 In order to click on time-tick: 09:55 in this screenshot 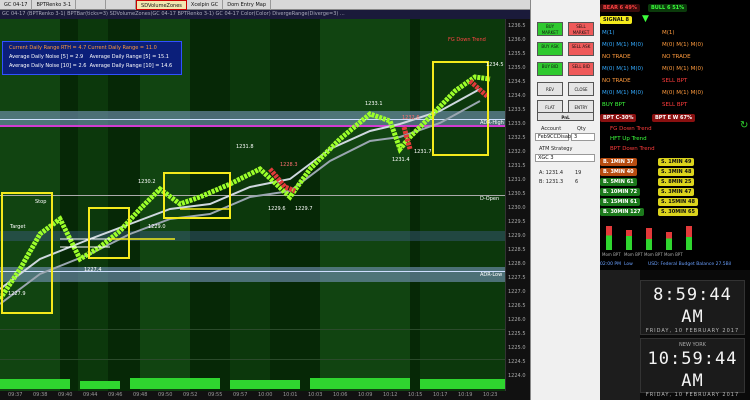, I will do `click(215, 395)`.